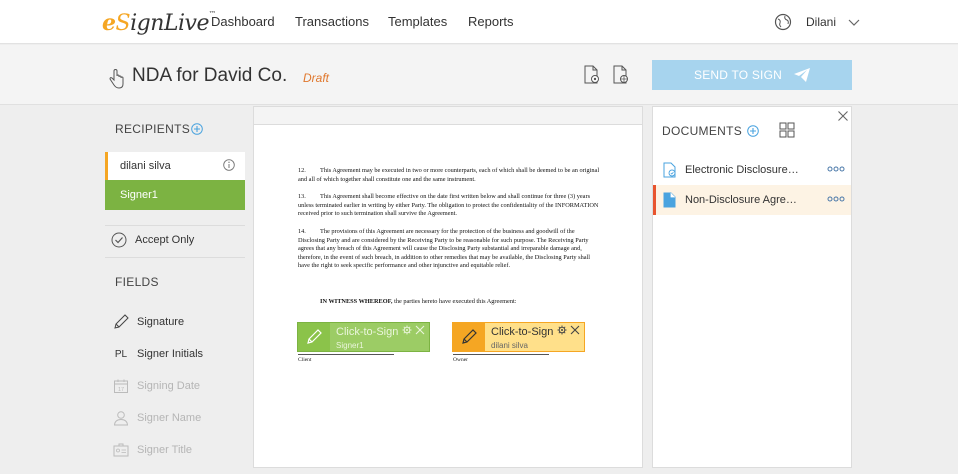 The width and height of the screenshot is (958, 474). What do you see at coordinates (243, 21) in the screenshot?
I see `nav-dashboard: Dashboard` at bounding box center [243, 21].